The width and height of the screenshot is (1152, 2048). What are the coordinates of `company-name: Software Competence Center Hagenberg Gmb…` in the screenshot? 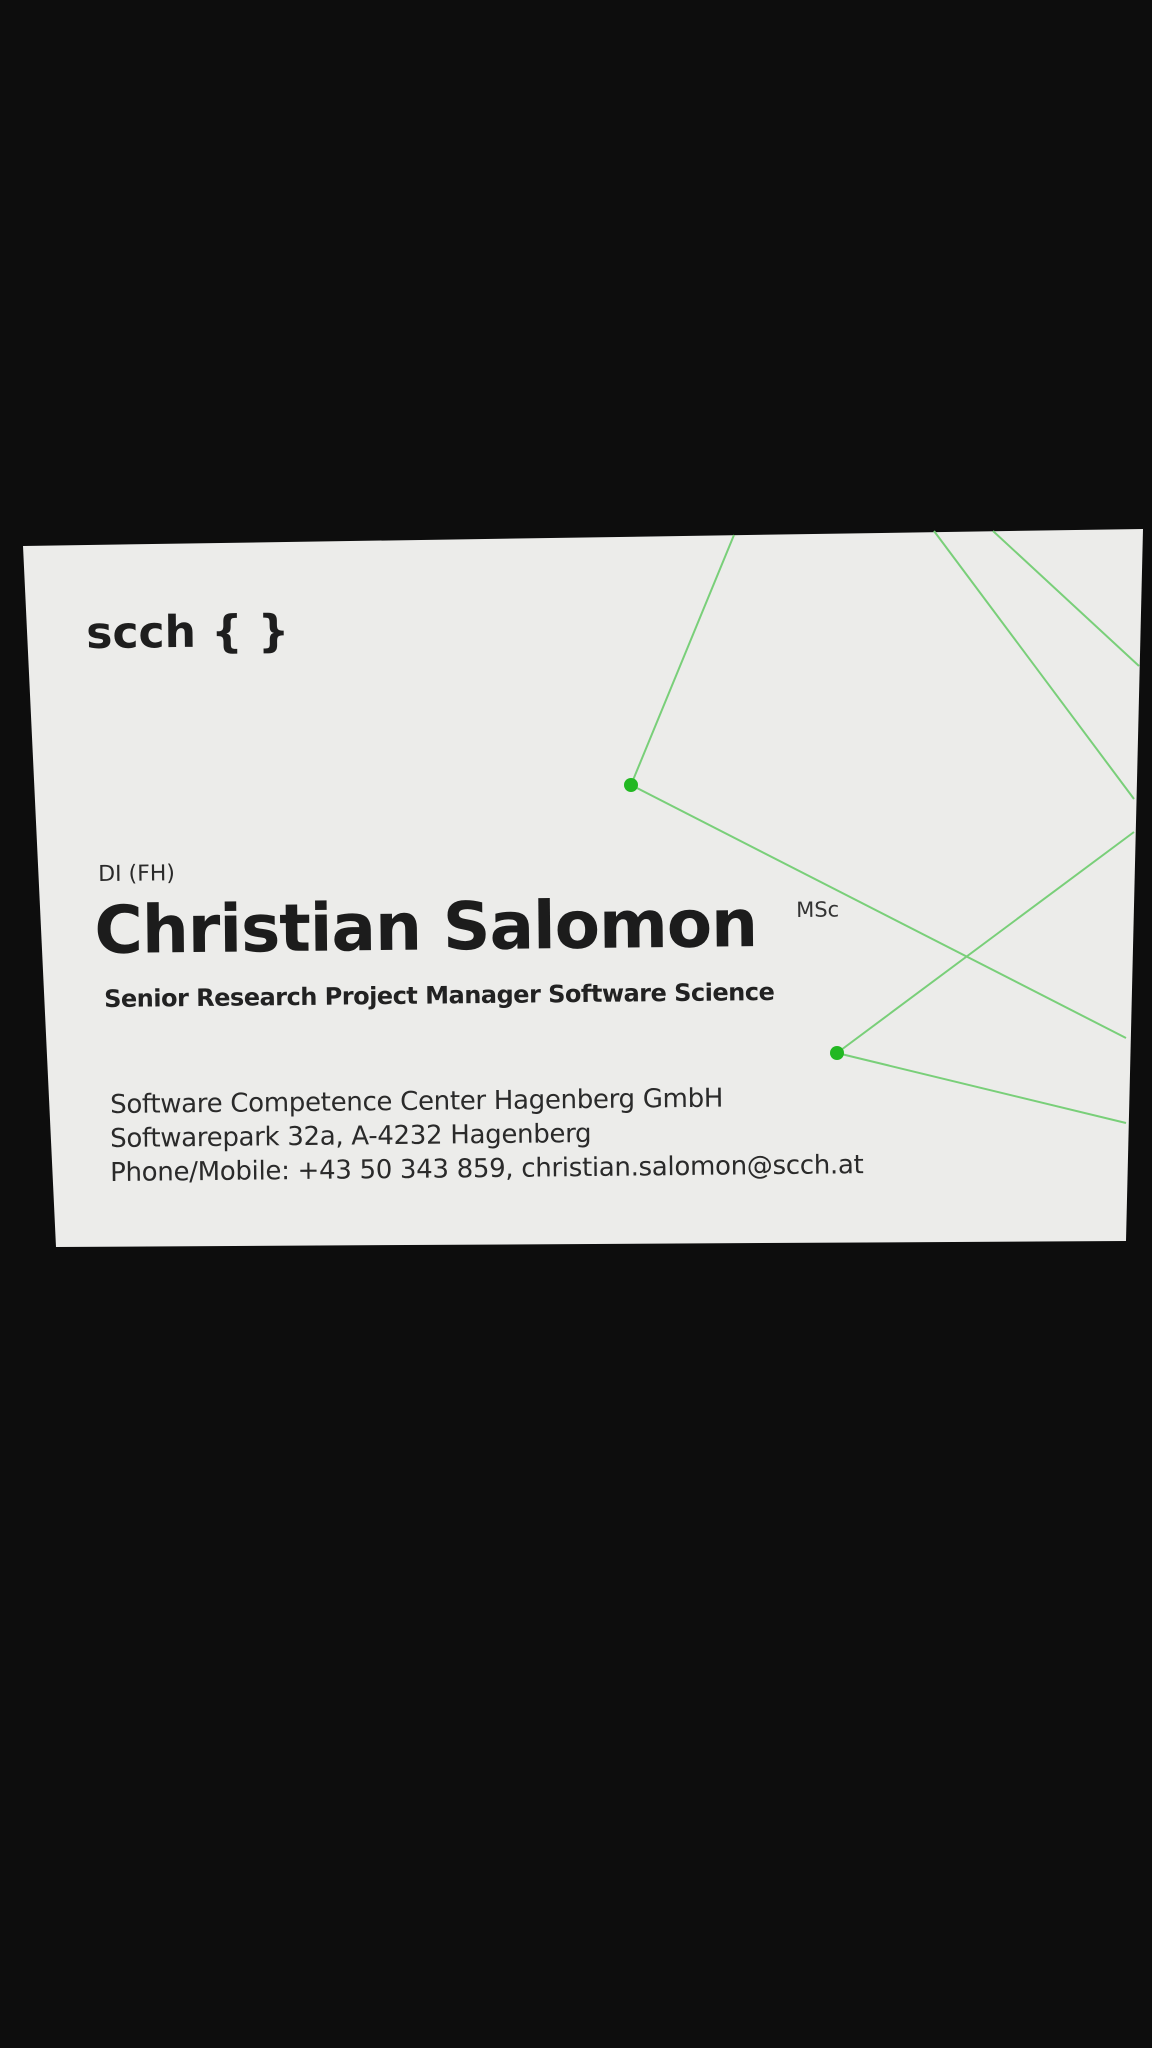 It's located at (417, 1101).